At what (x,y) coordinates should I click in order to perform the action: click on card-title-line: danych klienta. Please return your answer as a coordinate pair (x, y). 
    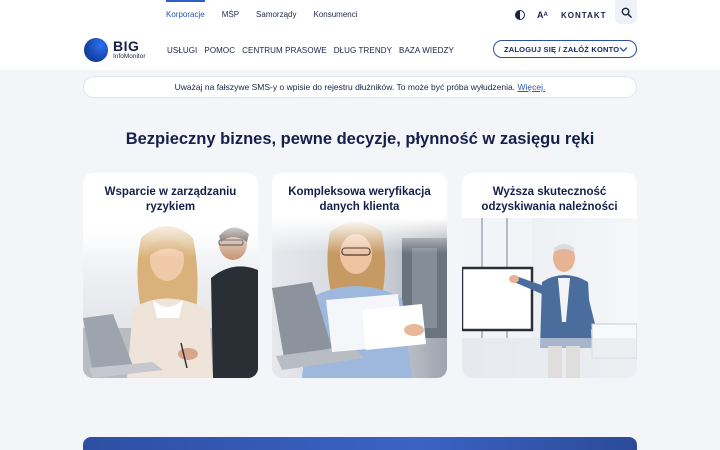
    Looking at the image, I should click on (359, 207).